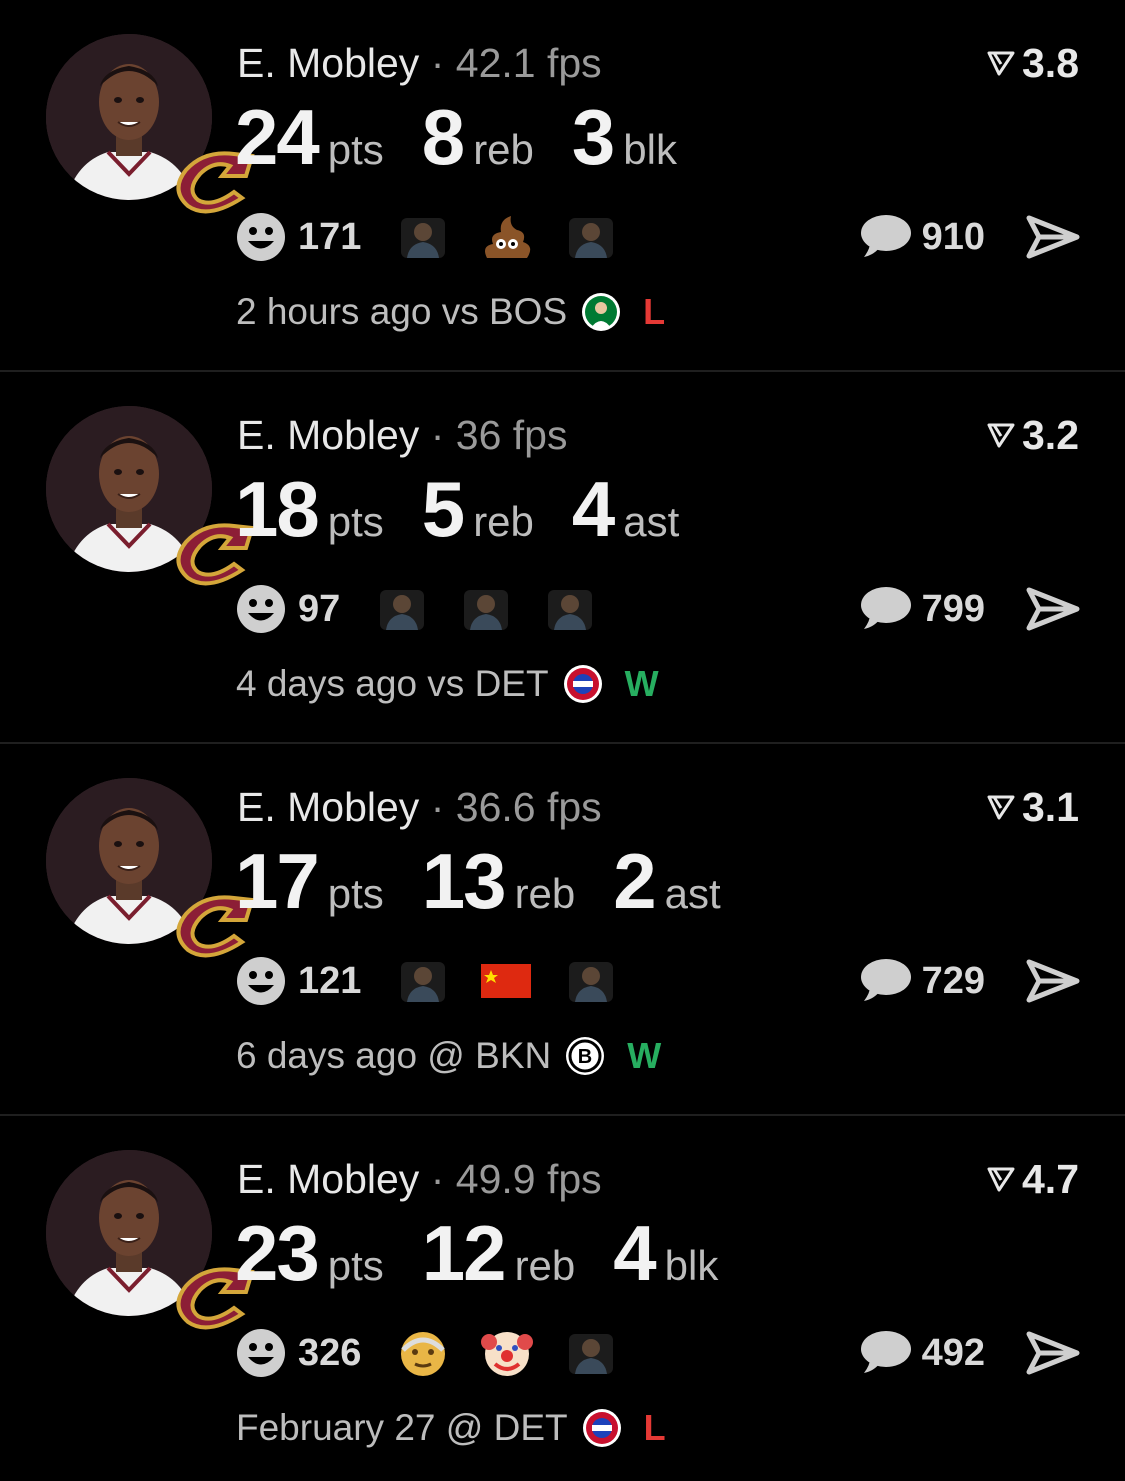 This screenshot has height=1481, width=1125. Describe the element at coordinates (277, 137) in the screenshot. I see `stat-value: 24` at that location.